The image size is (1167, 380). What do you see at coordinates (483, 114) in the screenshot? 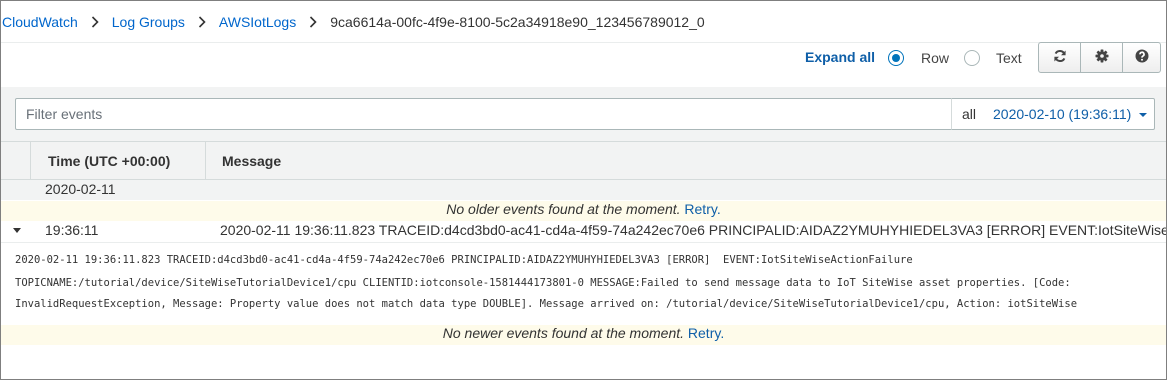
I see `filter-events-input` at bounding box center [483, 114].